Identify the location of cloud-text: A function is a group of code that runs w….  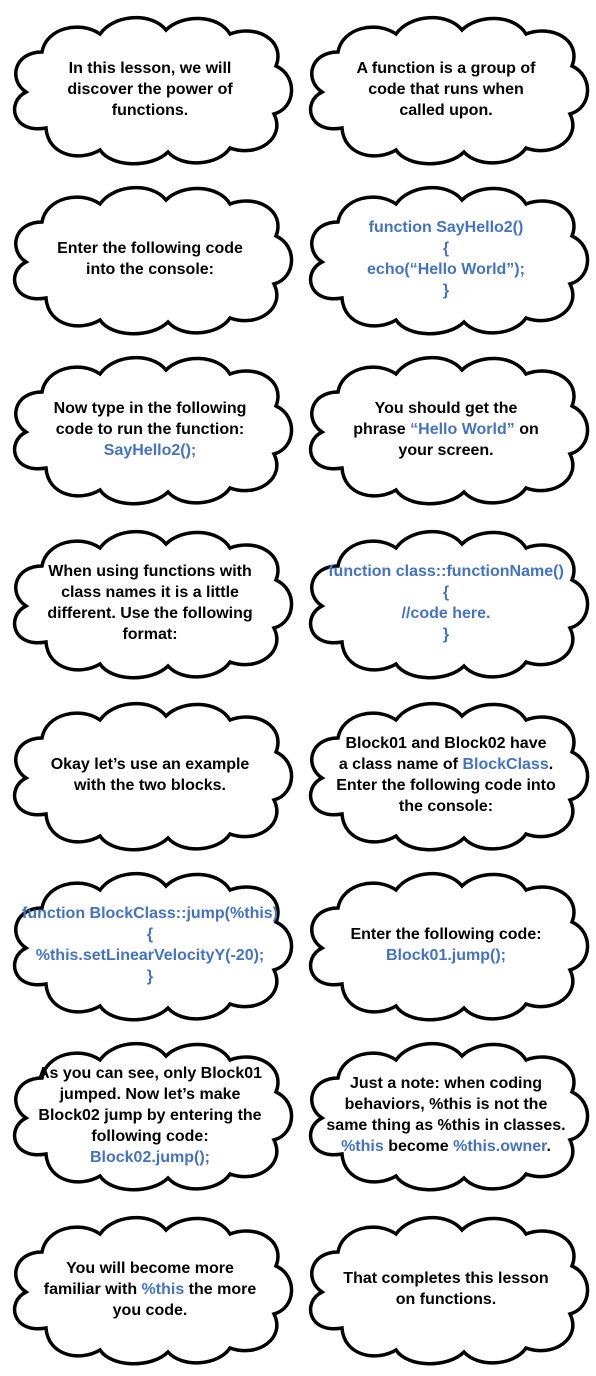
(446, 89).